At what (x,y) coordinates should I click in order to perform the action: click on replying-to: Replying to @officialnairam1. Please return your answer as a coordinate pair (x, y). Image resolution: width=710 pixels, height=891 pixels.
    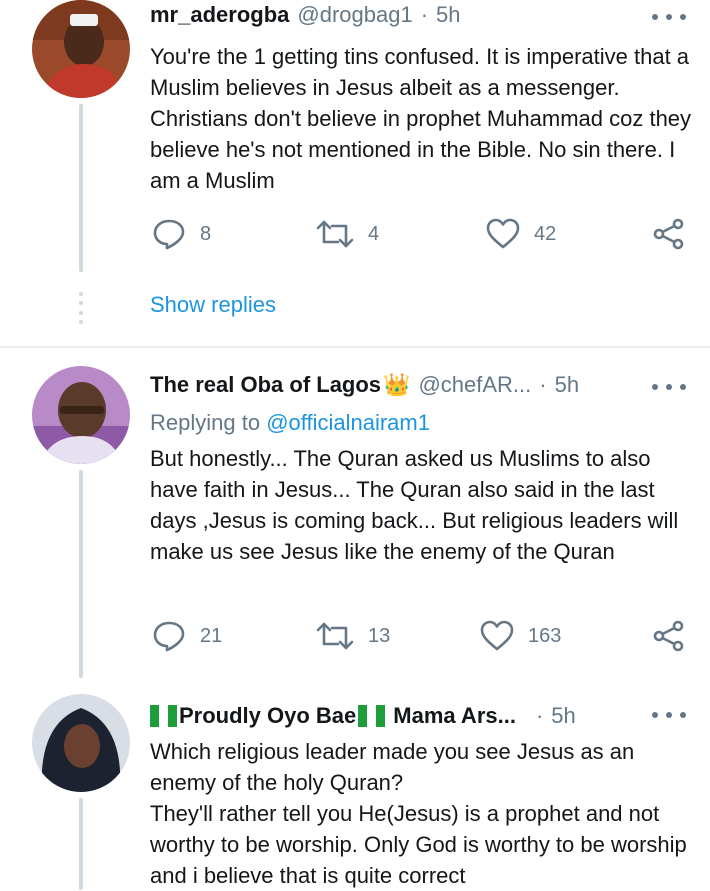
    Looking at the image, I should click on (290, 423).